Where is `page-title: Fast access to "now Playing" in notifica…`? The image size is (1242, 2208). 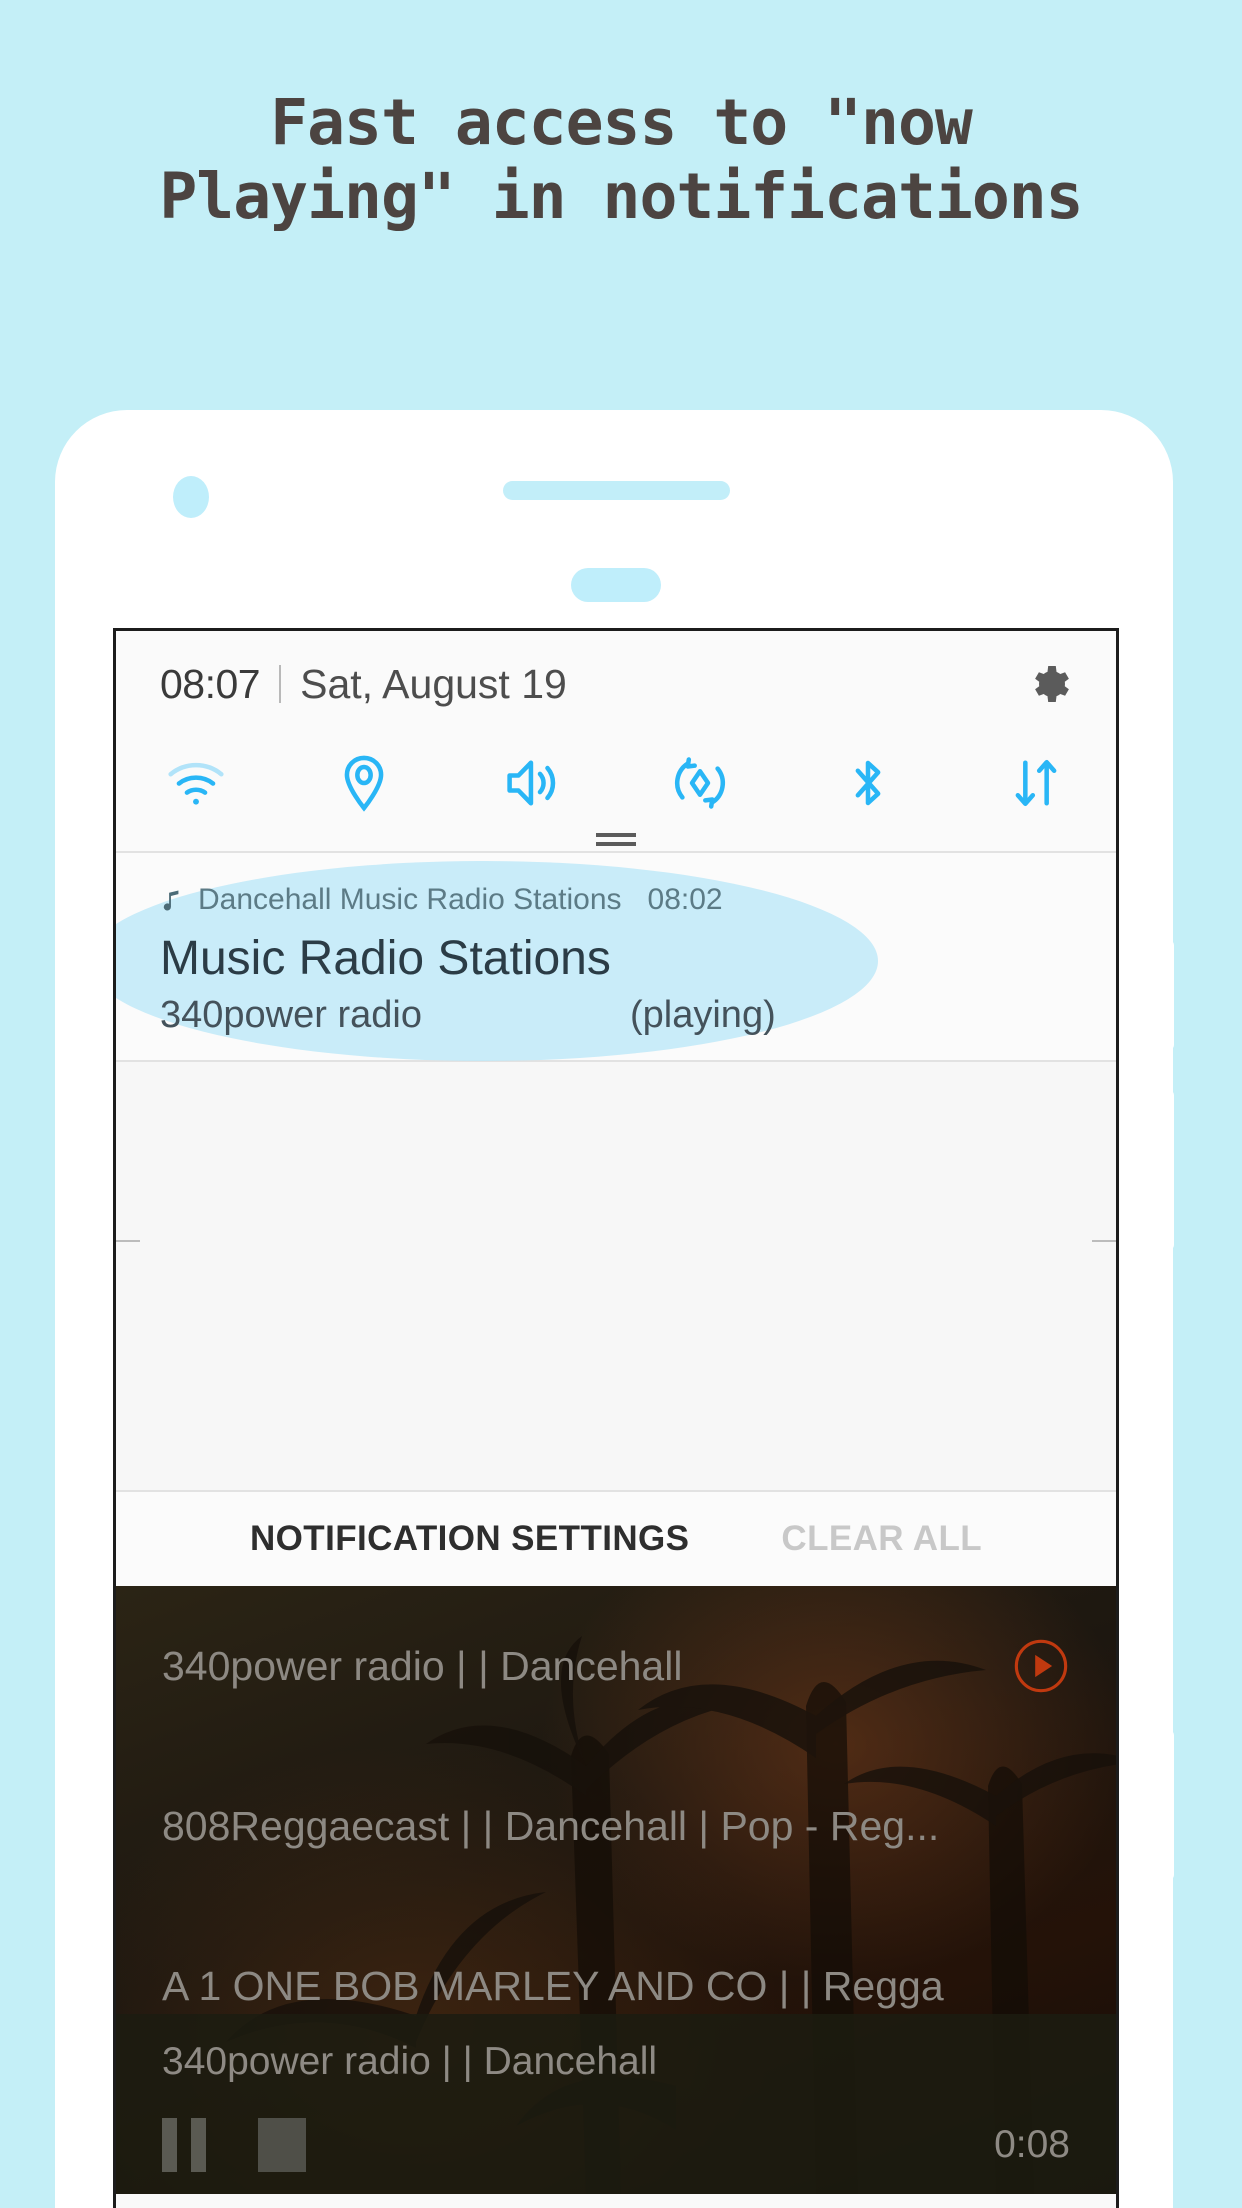 page-title: Fast access to "now Playing" in notifica… is located at coordinates (621, 160).